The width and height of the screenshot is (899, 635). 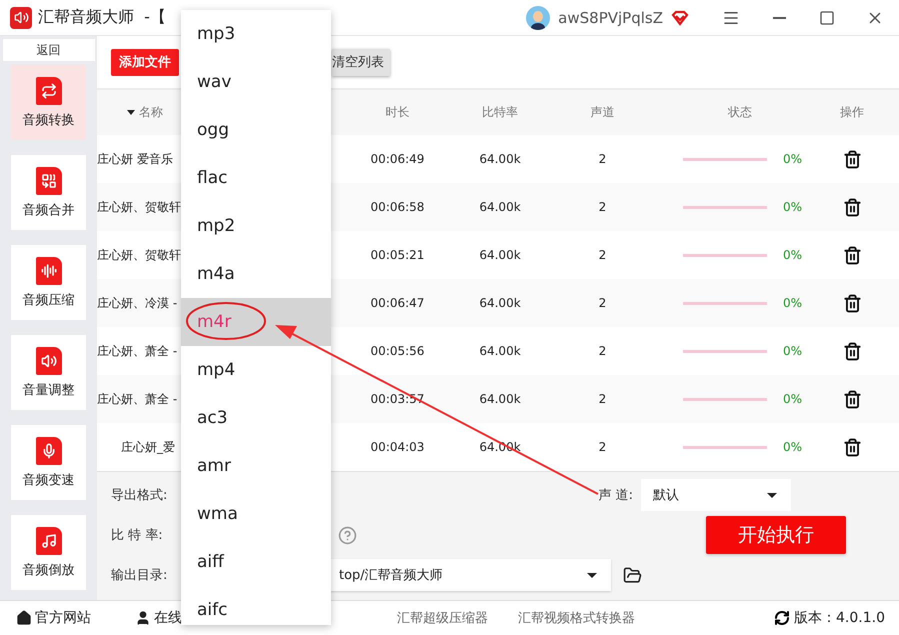 What do you see at coordinates (256, 226) in the screenshot?
I see `format-option: mp2` at bounding box center [256, 226].